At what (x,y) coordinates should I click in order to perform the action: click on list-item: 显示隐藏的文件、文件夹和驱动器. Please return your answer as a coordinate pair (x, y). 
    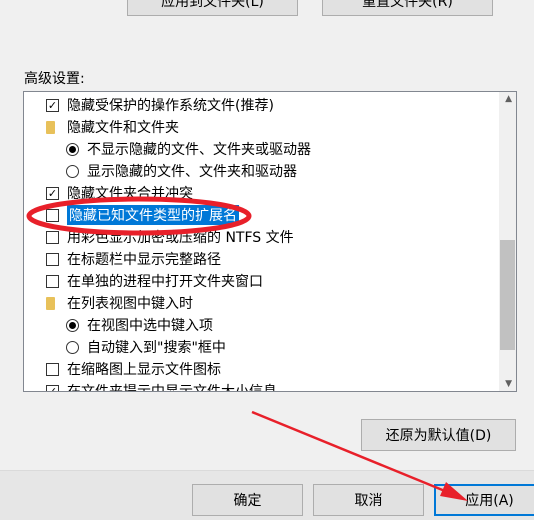
    Looking at the image, I should click on (181, 171).